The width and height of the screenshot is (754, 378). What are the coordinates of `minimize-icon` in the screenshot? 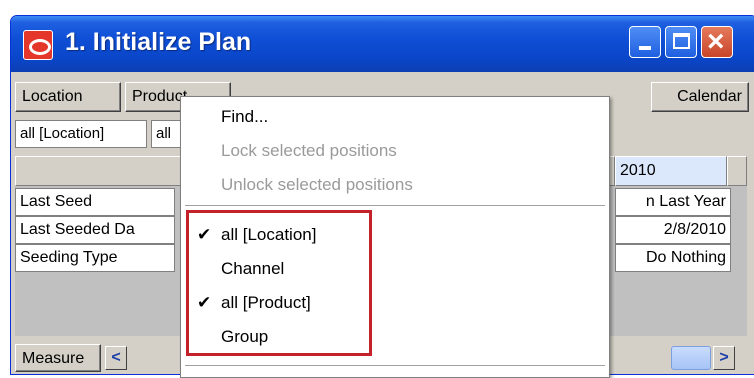 It's located at (645, 48).